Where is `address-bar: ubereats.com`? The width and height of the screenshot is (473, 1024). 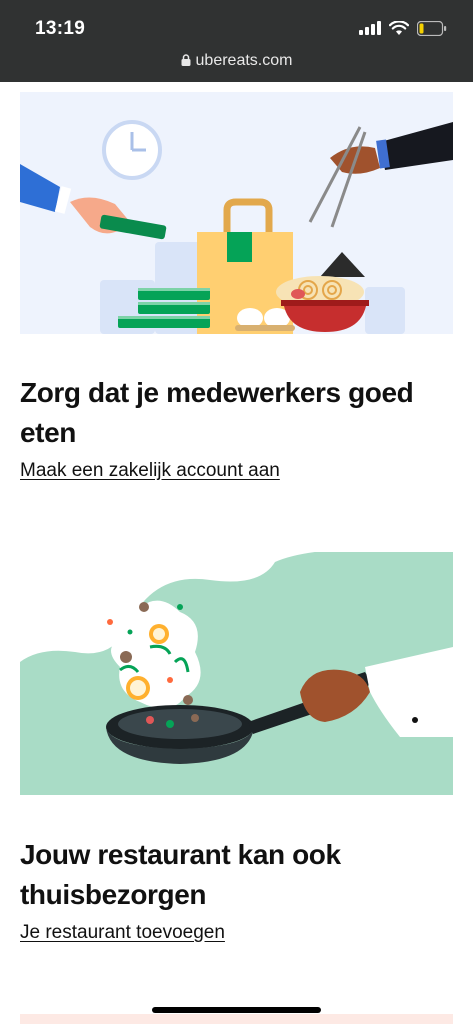 address-bar: ubereats.com is located at coordinates (236, 61).